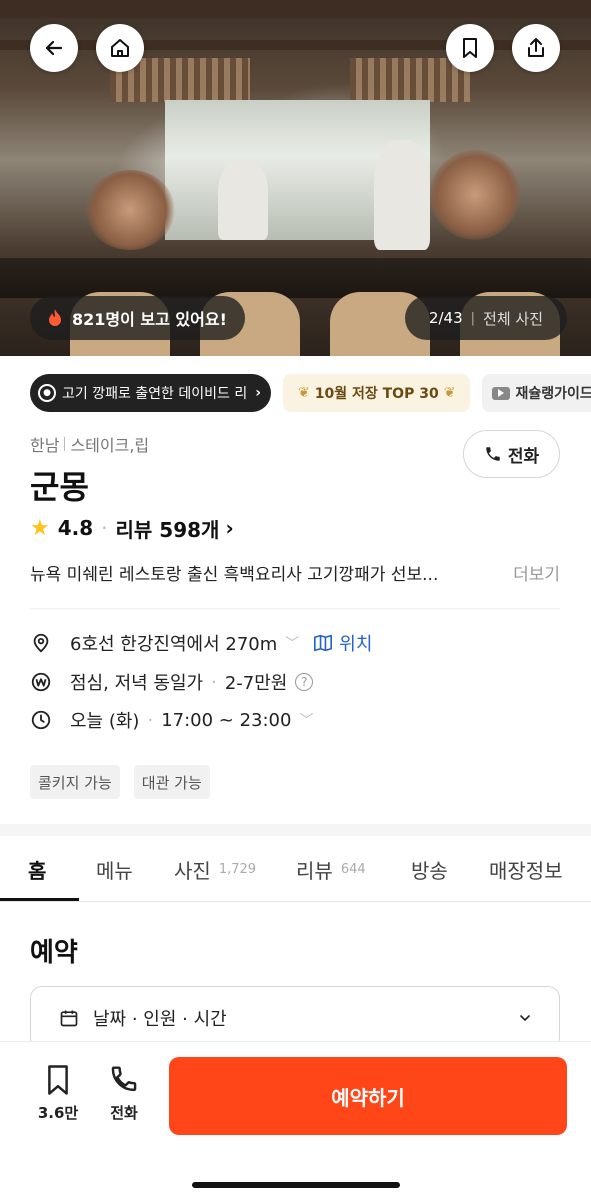 The width and height of the screenshot is (591, 1200). What do you see at coordinates (445, 318) in the screenshot?
I see `photo-index: 2/43` at bounding box center [445, 318].